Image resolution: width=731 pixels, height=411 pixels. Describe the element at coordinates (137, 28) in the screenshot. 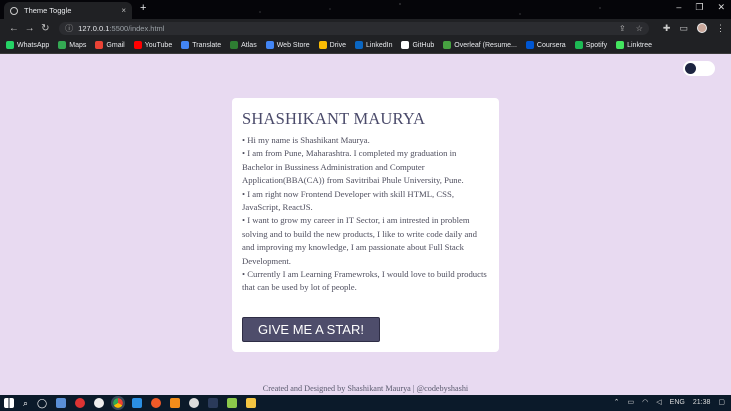

I see `url-path: :5500/index.html` at that location.